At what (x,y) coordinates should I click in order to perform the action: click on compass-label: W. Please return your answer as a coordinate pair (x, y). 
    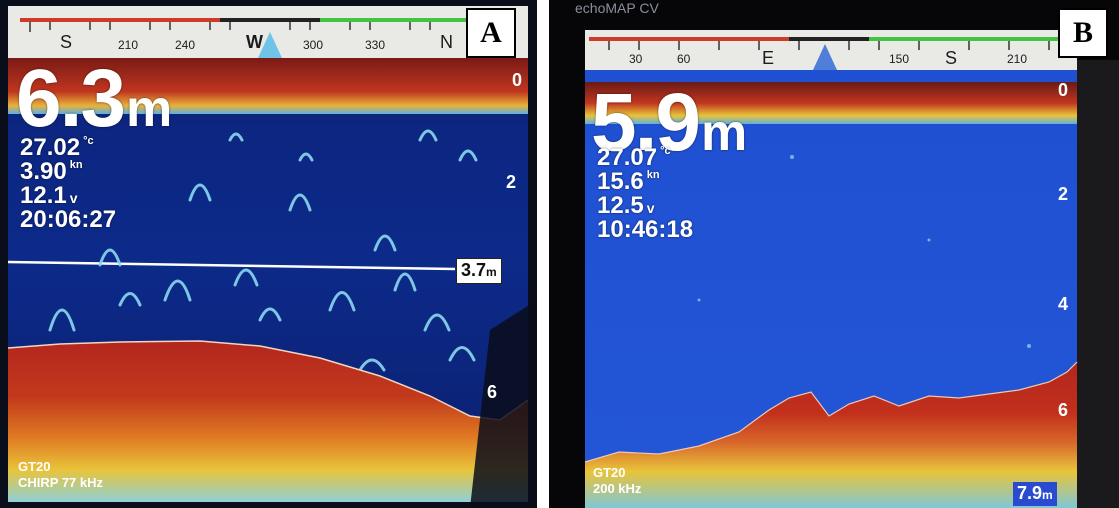
    Looking at the image, I should click on (254, 42).